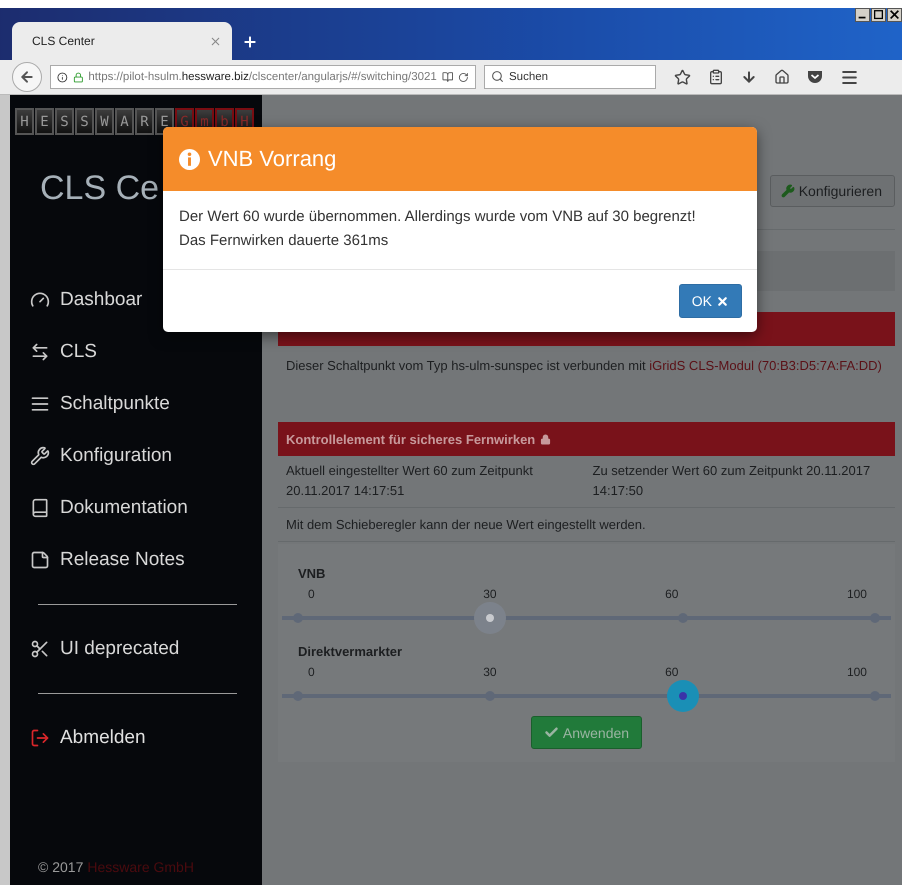 This screenshot has height=885, width=902. Describe the element at coordinates (497, 76) in the screenshot. I see `search-icon` at that location.